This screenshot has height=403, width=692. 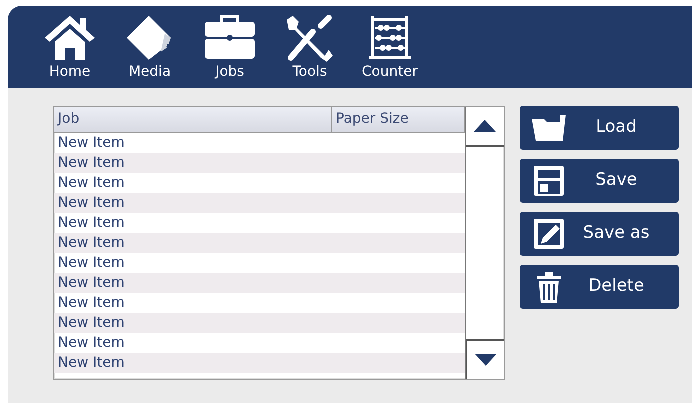 I want to click on nav-tab: Jobs, so click(x=230, y=50).